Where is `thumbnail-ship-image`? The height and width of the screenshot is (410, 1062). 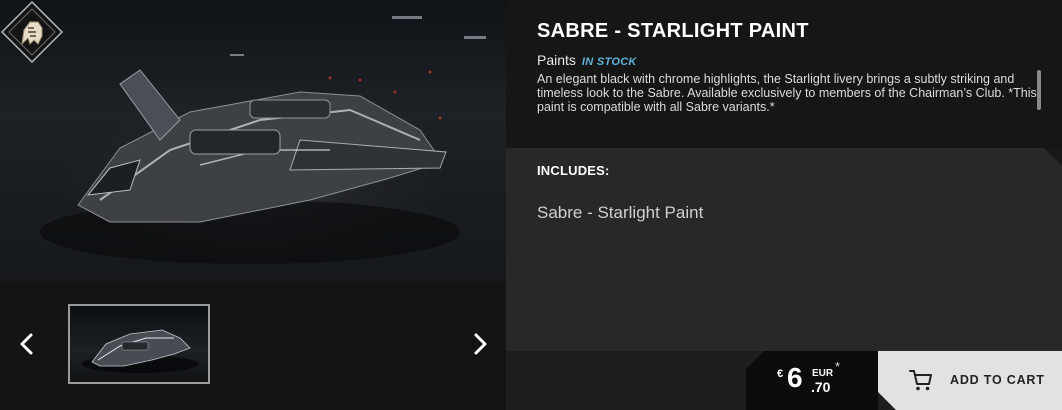
thumbnail-ship-image is located at coordinates (140, 351).